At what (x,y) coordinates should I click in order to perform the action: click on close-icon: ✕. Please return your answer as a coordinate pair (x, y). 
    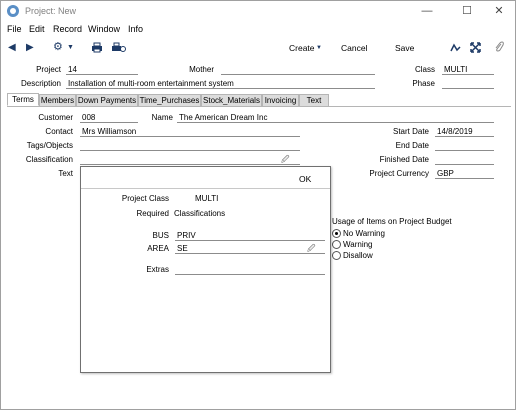
    Looking at the image, I should click on (499, 11).